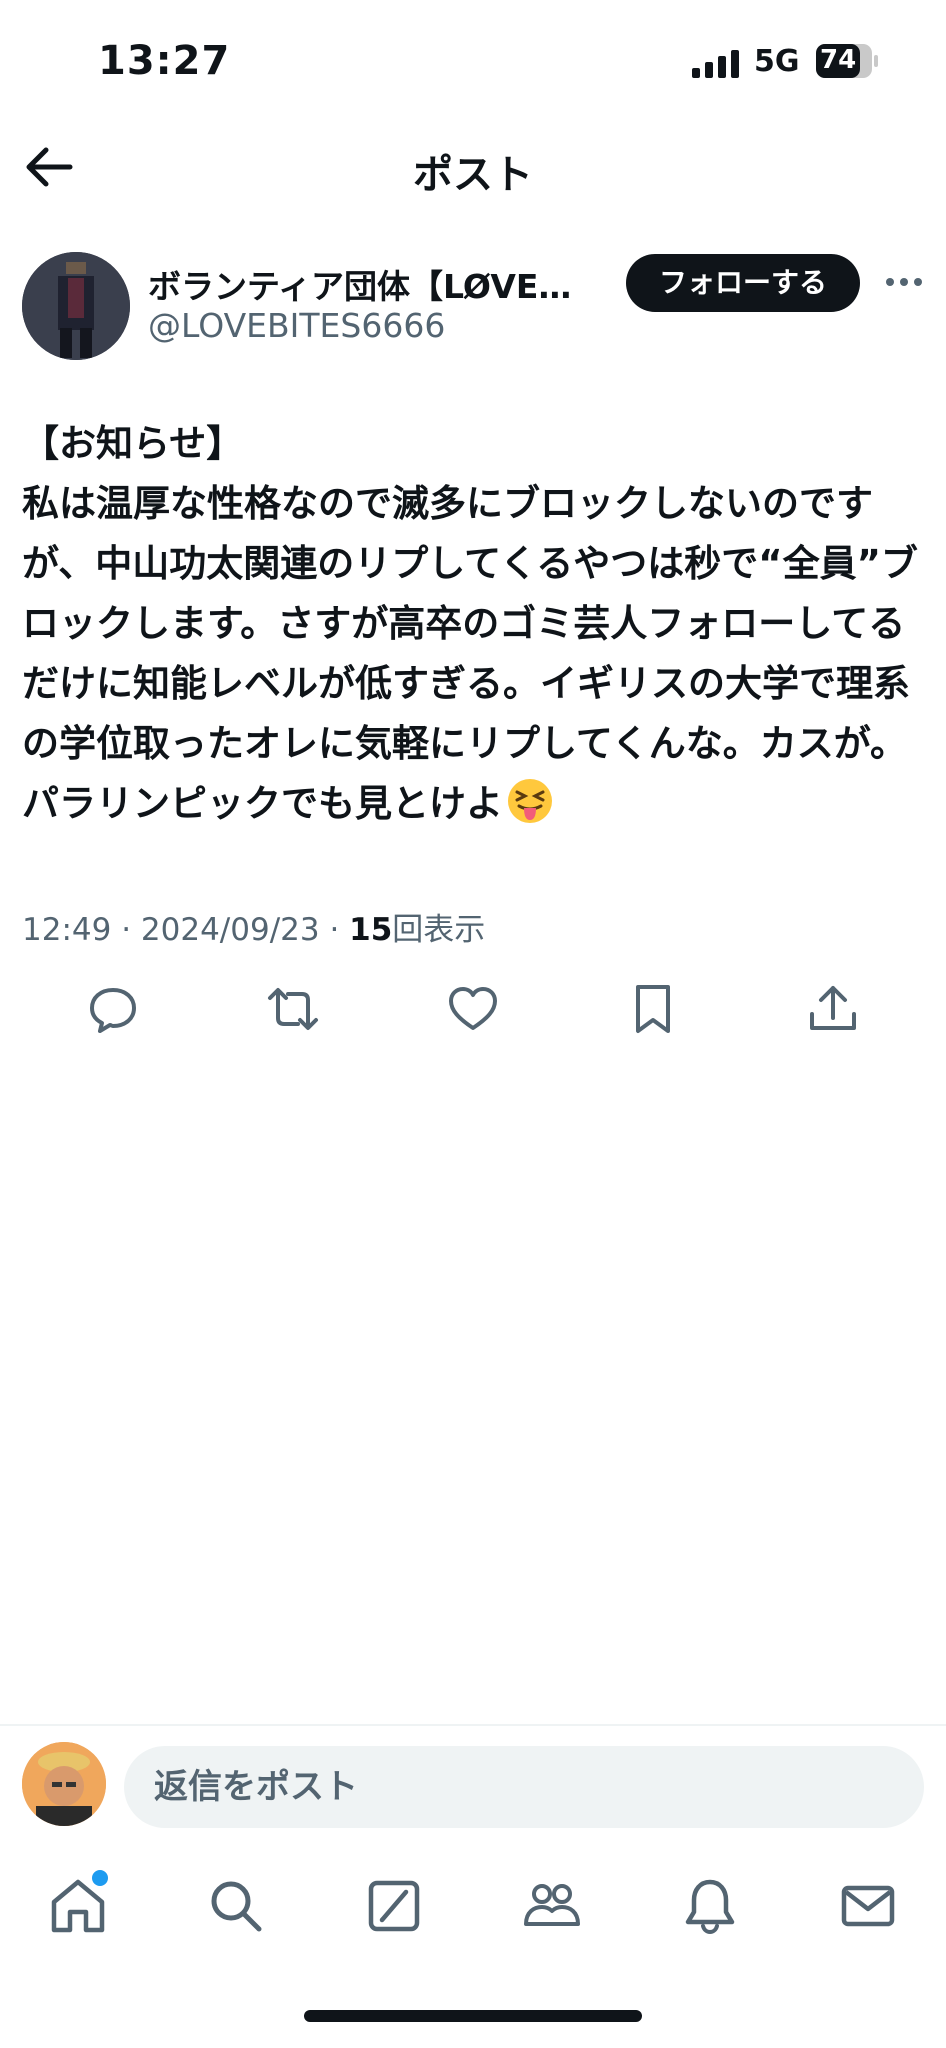 The image size is (946, 2048). Describe the element at coordinates (49, 167) in the screenshot. I see `arrow-left-icon` at that location.